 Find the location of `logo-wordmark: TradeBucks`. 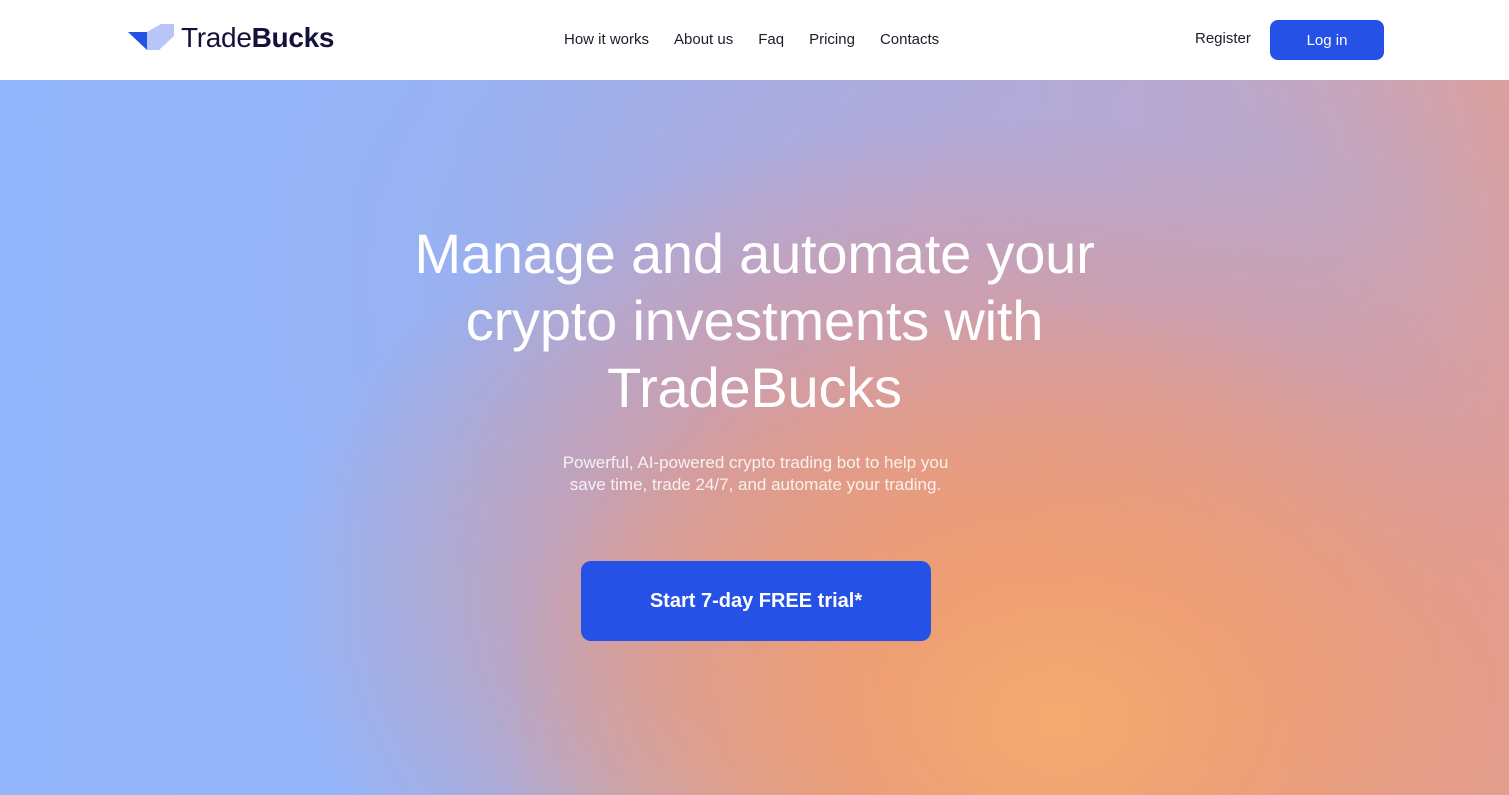

logo-wordmark: TradeBucks is located at coordinates (258, 37).